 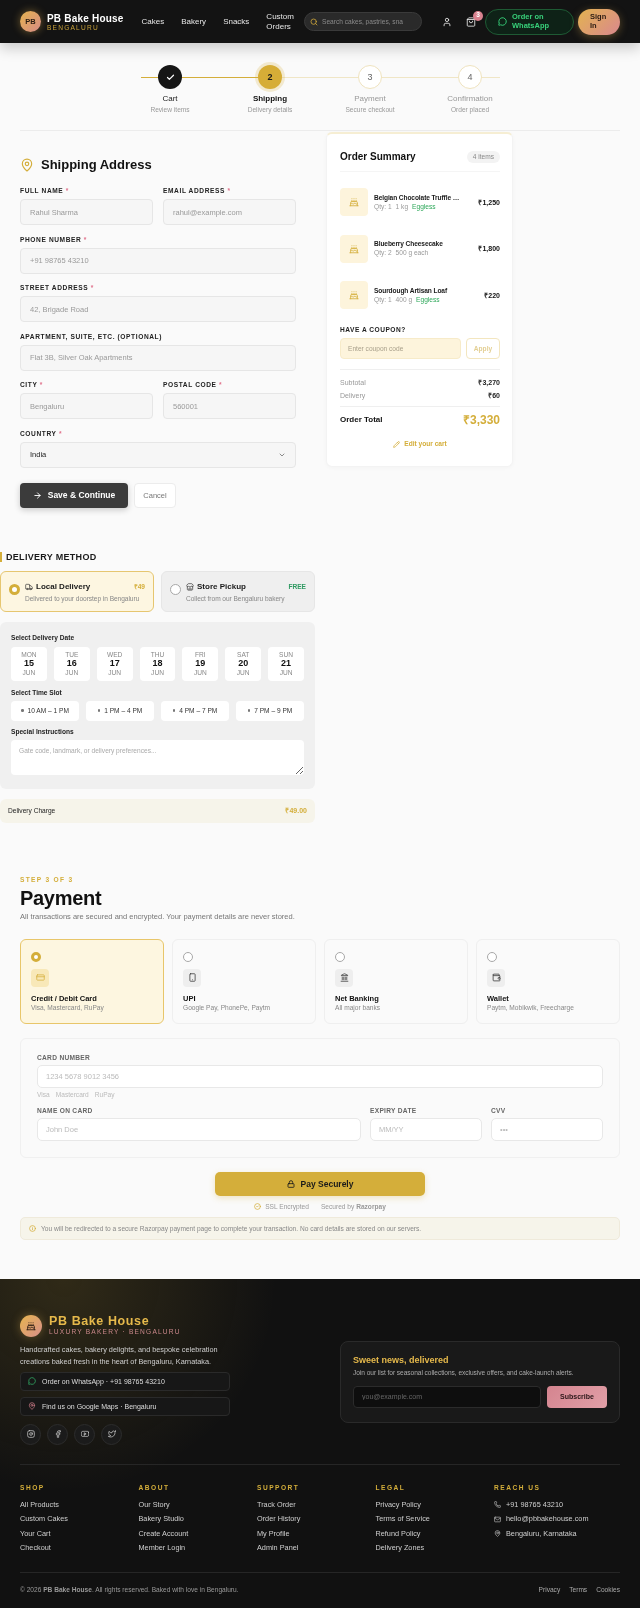 I want to click on option-name: Local Delivery, so click(x=63, y=586).